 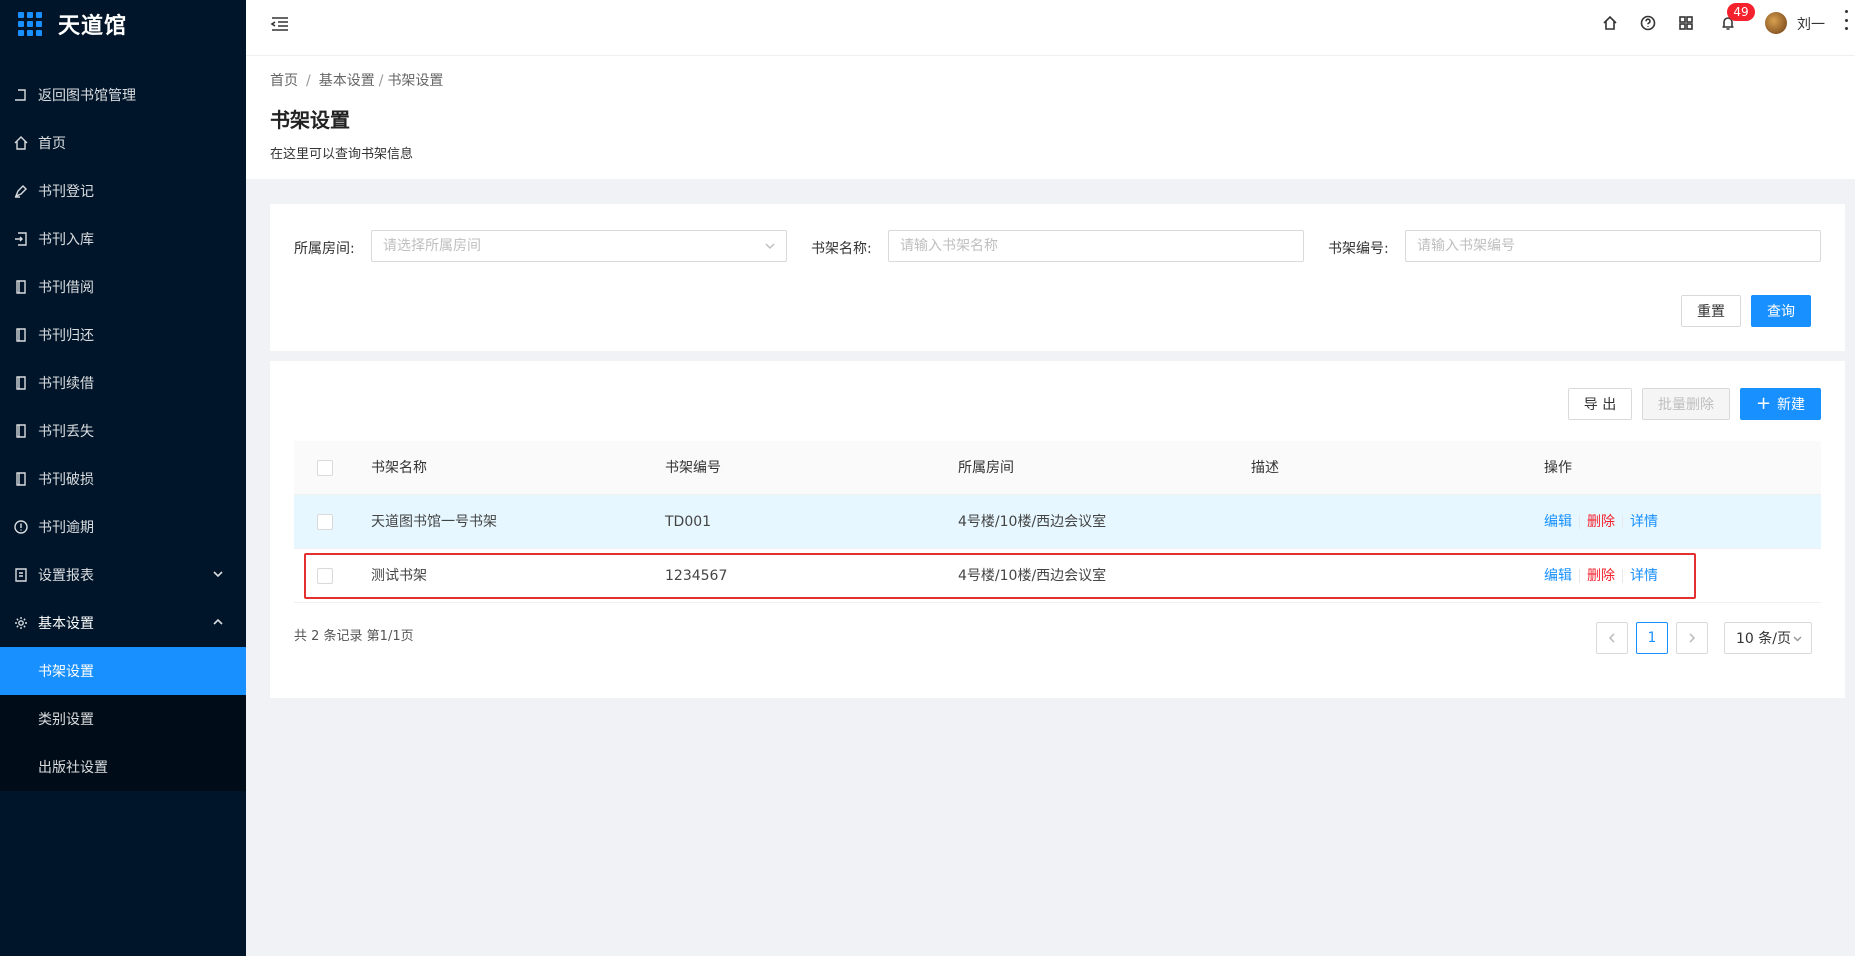 What do you see at coordinates (696, 576) in the screenshot?
I see `cell-shelf-code: 1234567` at bounding box center [696, 576].